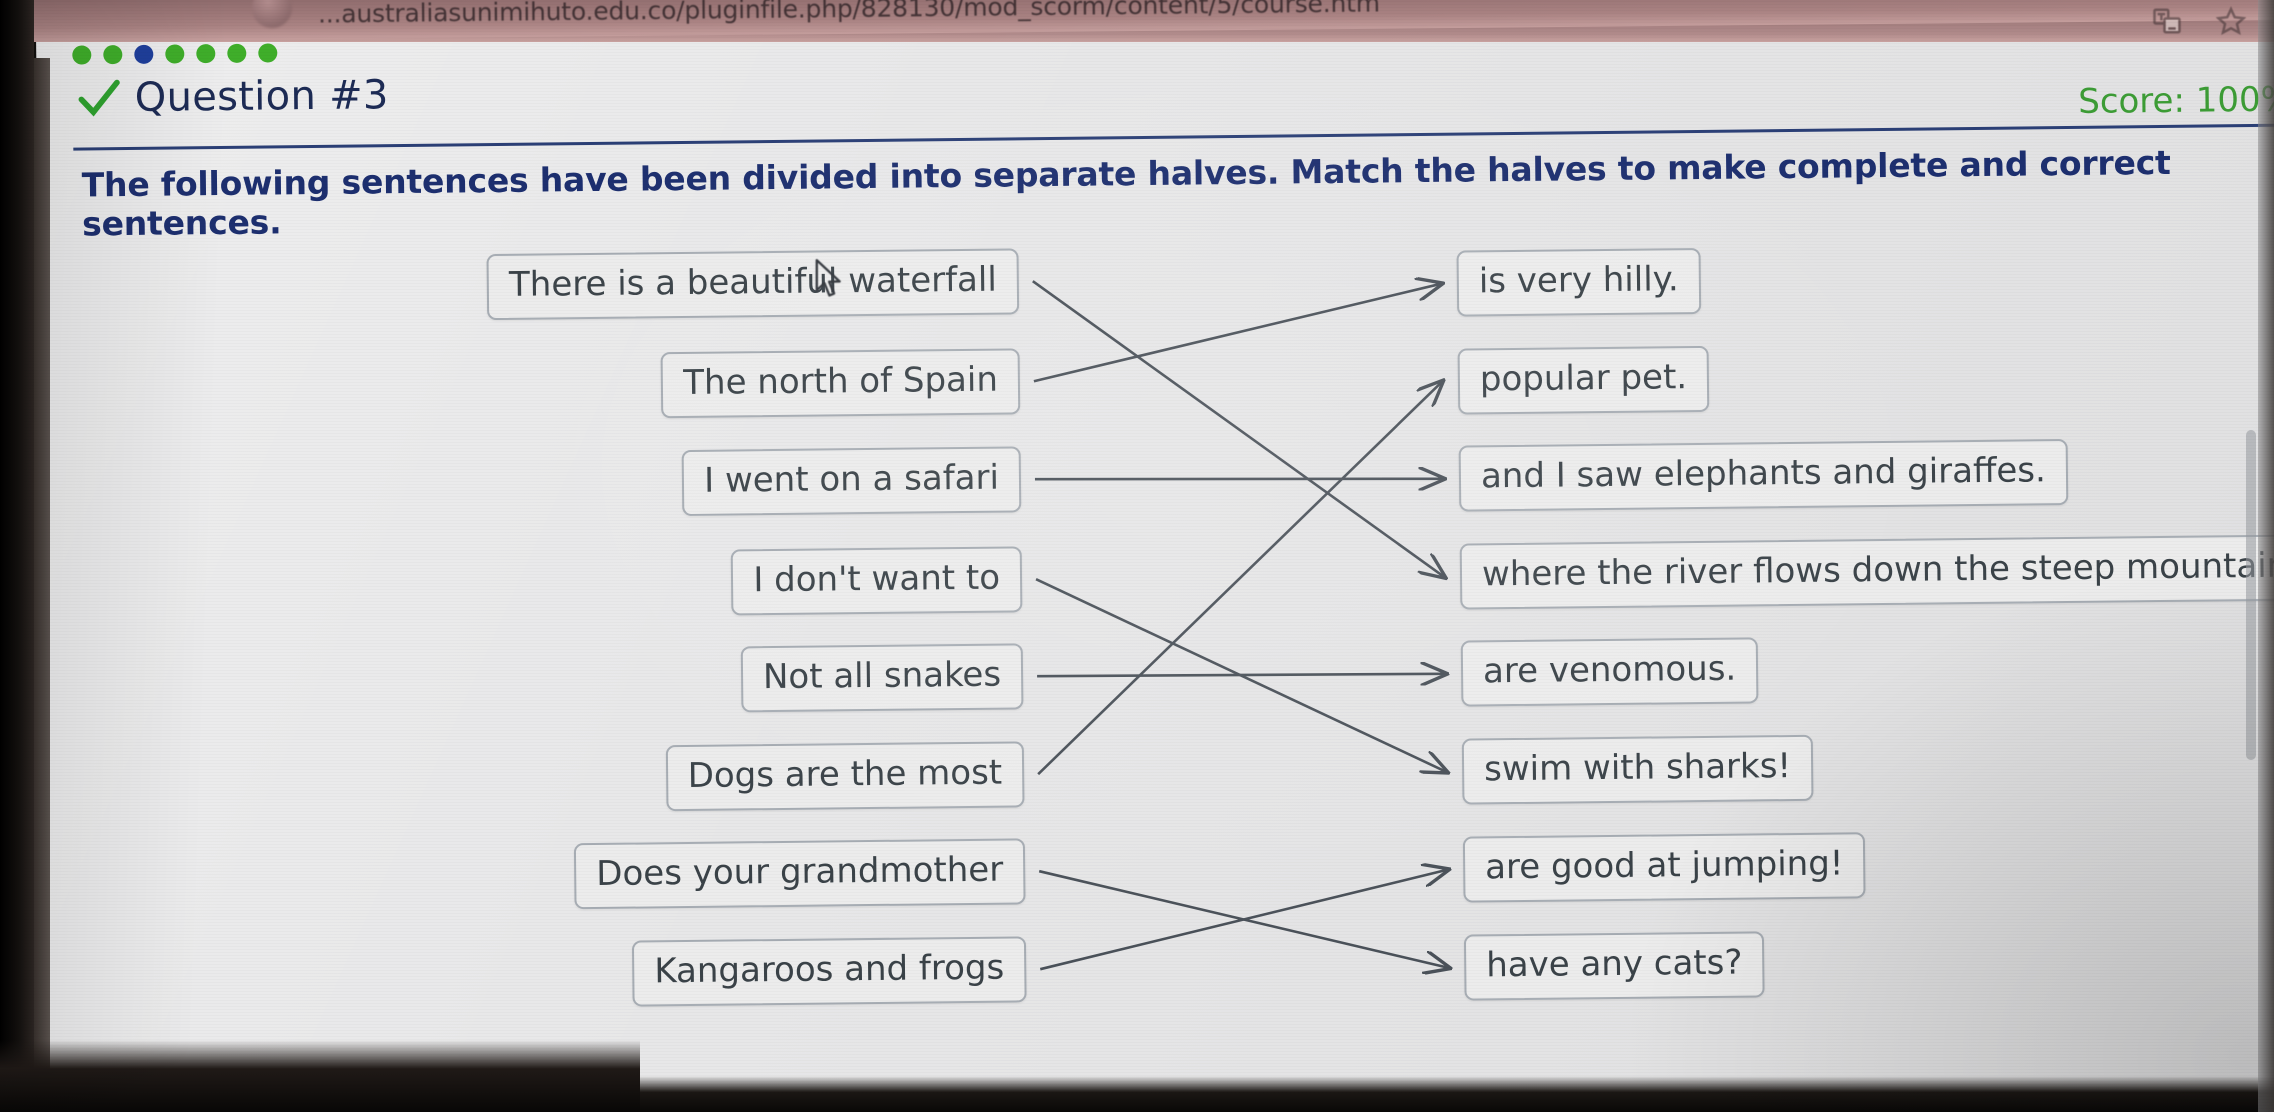  I want to click on right-half-tile: is very hilly., so click(1579, 282).